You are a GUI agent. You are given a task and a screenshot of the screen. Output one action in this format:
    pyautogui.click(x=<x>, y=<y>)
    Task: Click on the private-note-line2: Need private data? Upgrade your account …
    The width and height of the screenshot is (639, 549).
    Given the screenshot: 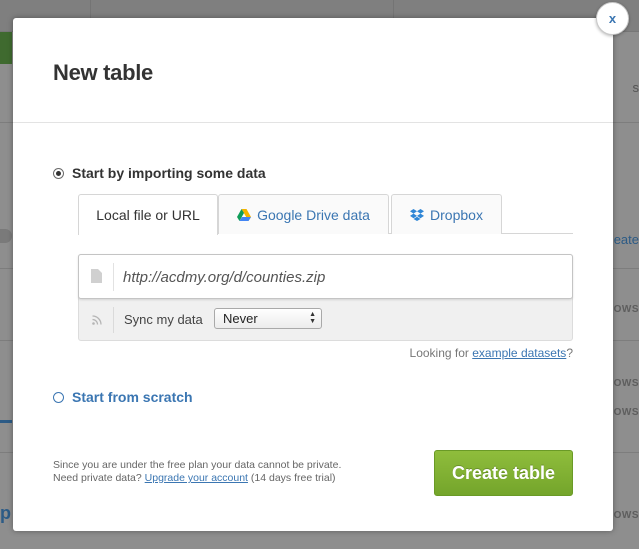 What is the action you would take?
    pyautogui.click(x=197, y=478)
    